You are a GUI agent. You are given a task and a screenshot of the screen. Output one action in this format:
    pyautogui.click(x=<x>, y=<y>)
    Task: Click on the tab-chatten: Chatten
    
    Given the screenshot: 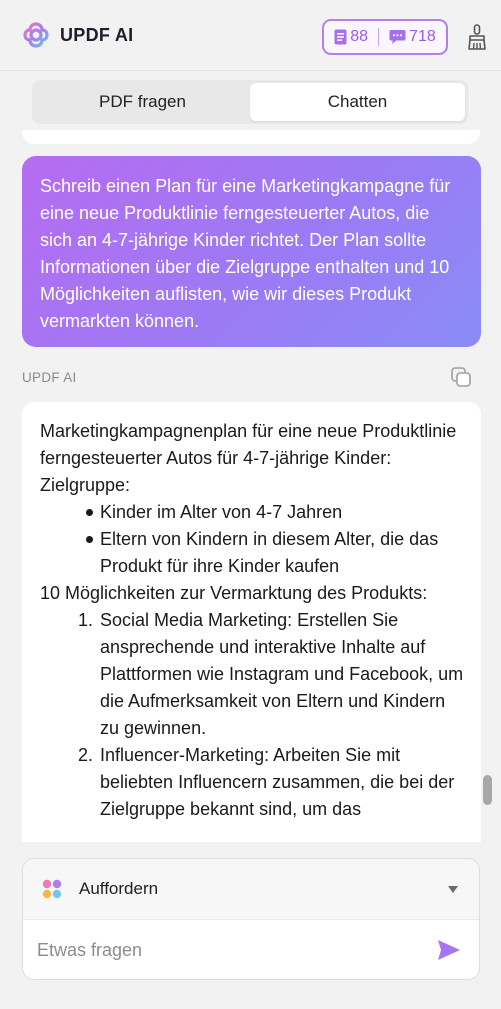 What is the action you would take?
    pyautogui.click(x=357, y=102)
    